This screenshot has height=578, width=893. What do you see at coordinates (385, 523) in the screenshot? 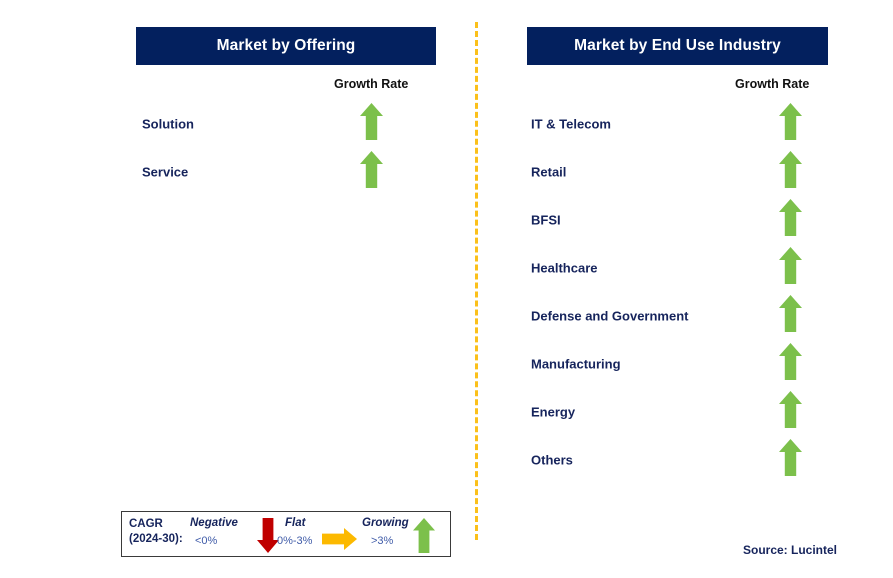
I see `legend-term-growing: Growing` at bounding box center [385, 523].